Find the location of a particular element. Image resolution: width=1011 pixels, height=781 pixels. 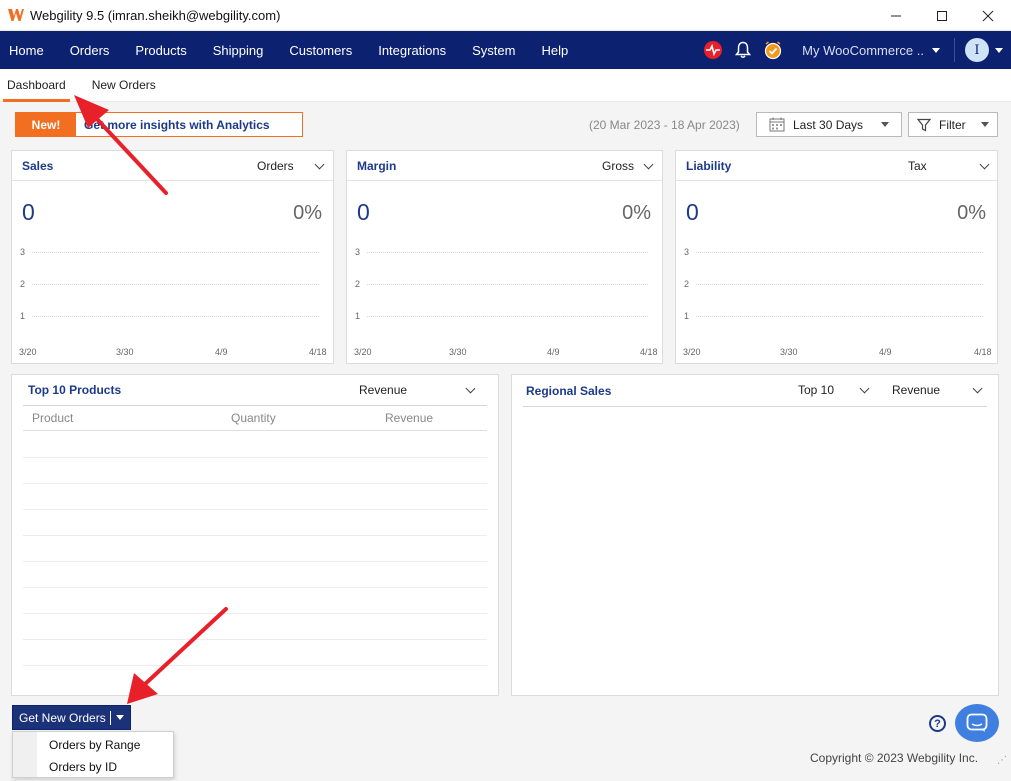

liability-metric-select: Tax is located at coordinates (917, 166).